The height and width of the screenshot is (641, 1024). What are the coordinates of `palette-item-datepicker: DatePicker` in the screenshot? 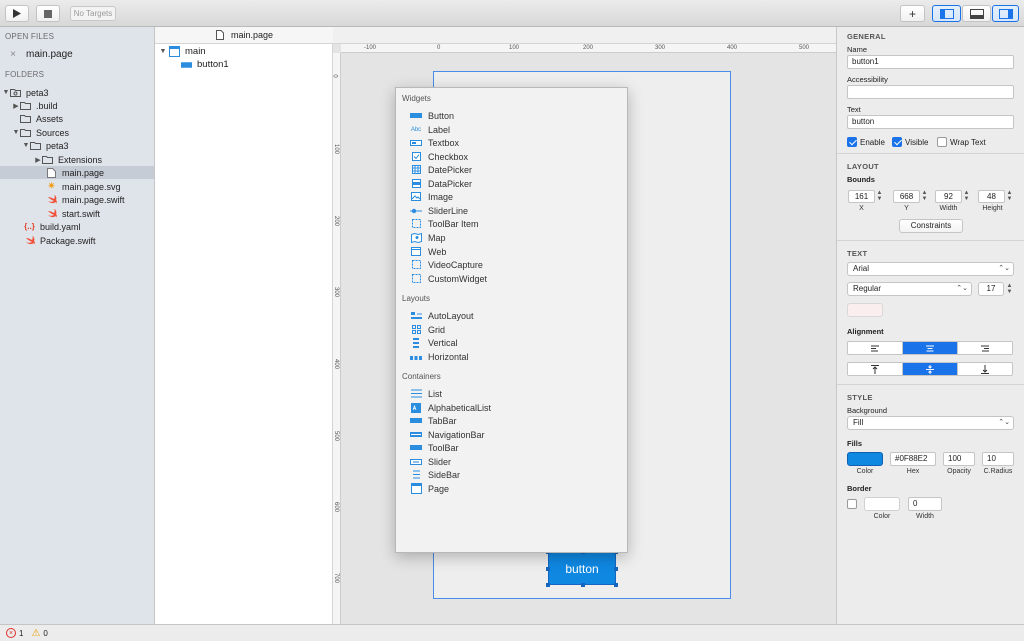 It's located at (441, 169).